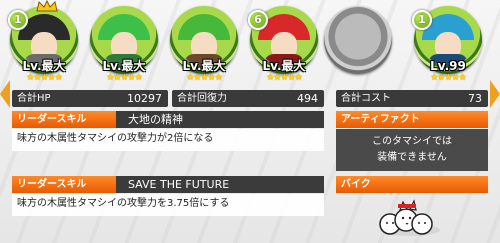  What do you see at coordinates (495, 94) in the screenshot?
I see `next-arrow` at bounding box center [495, 94].